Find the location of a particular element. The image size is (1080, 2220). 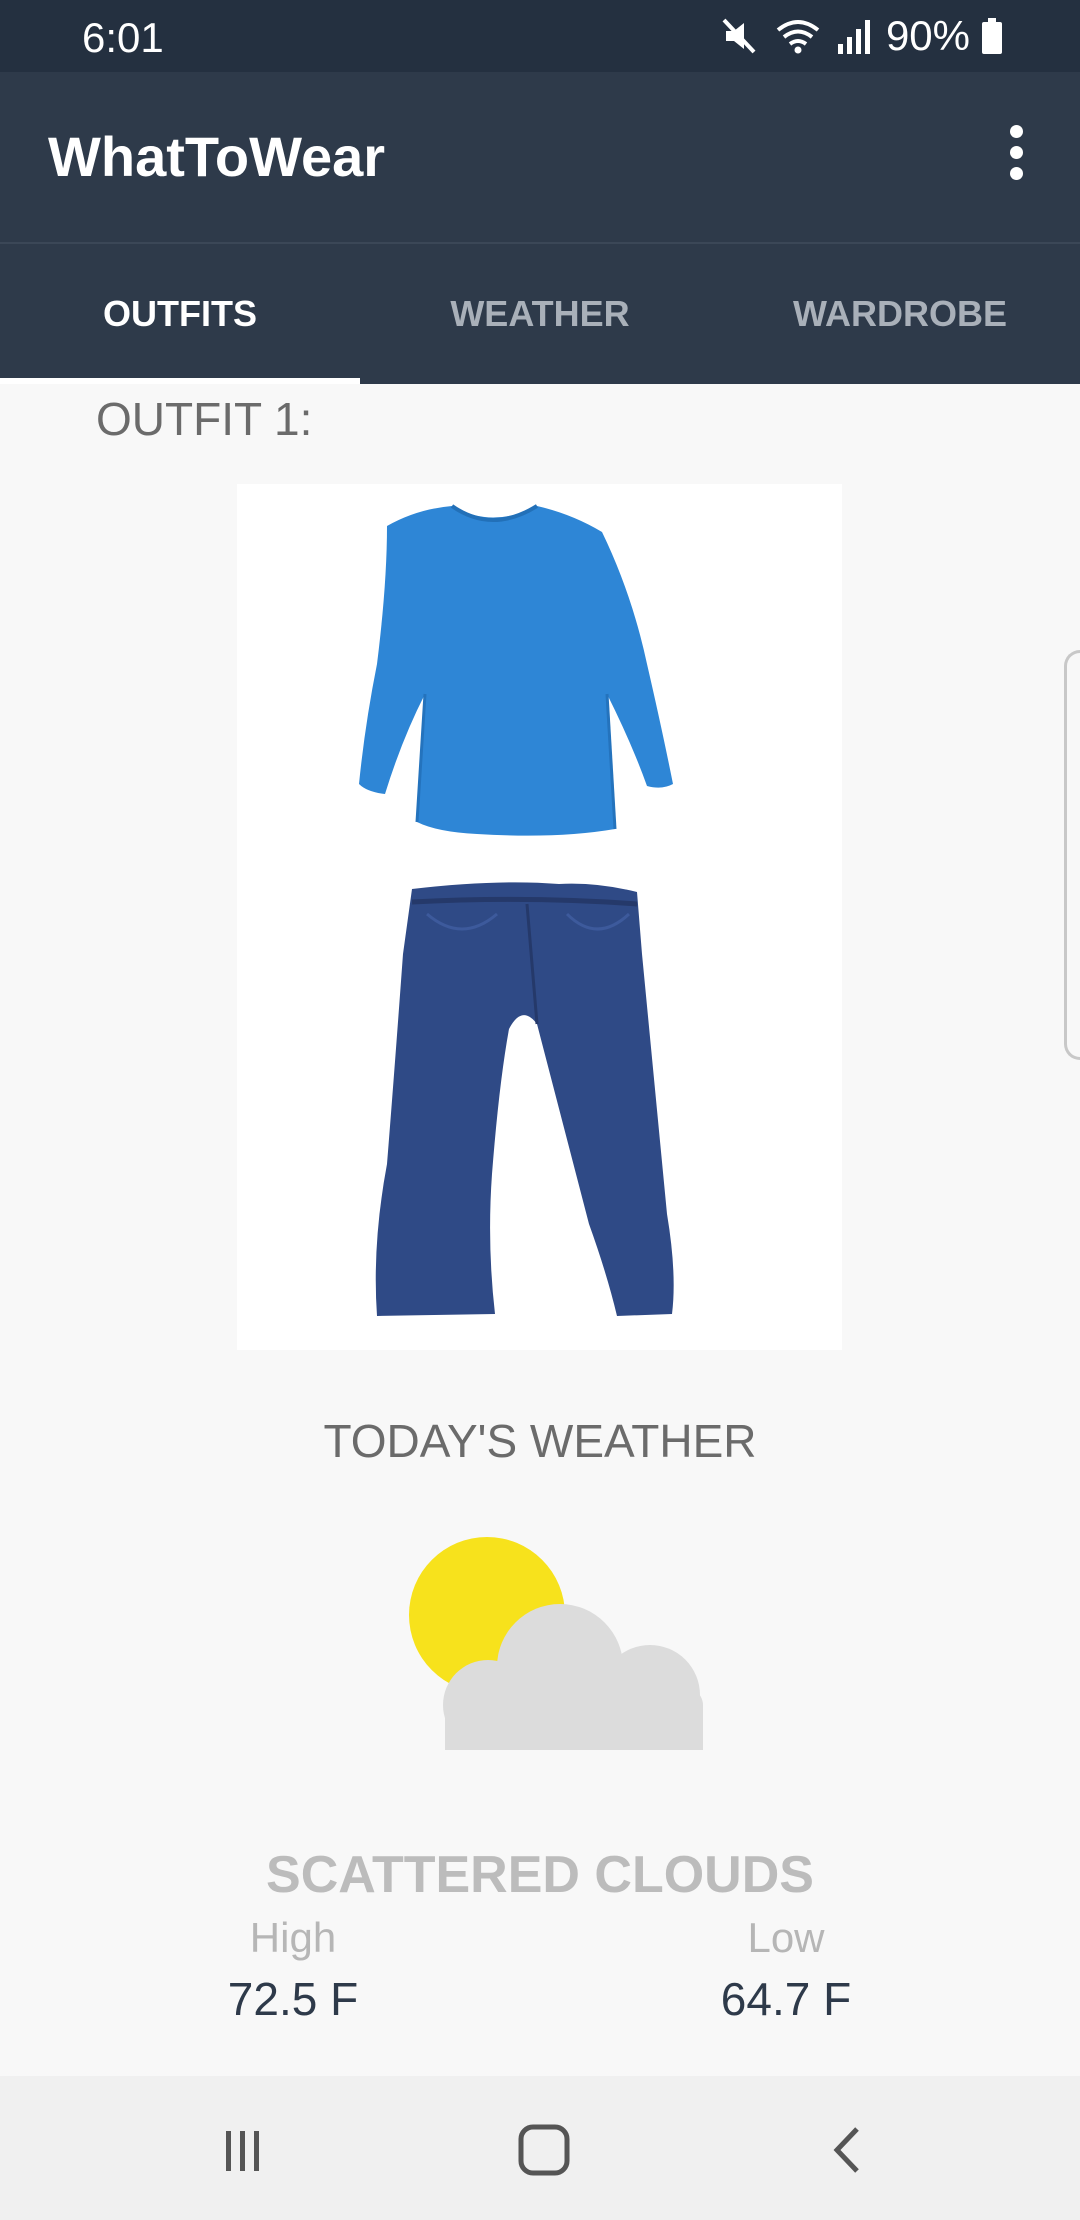

signal-icon is located at coordinates (854, 36).